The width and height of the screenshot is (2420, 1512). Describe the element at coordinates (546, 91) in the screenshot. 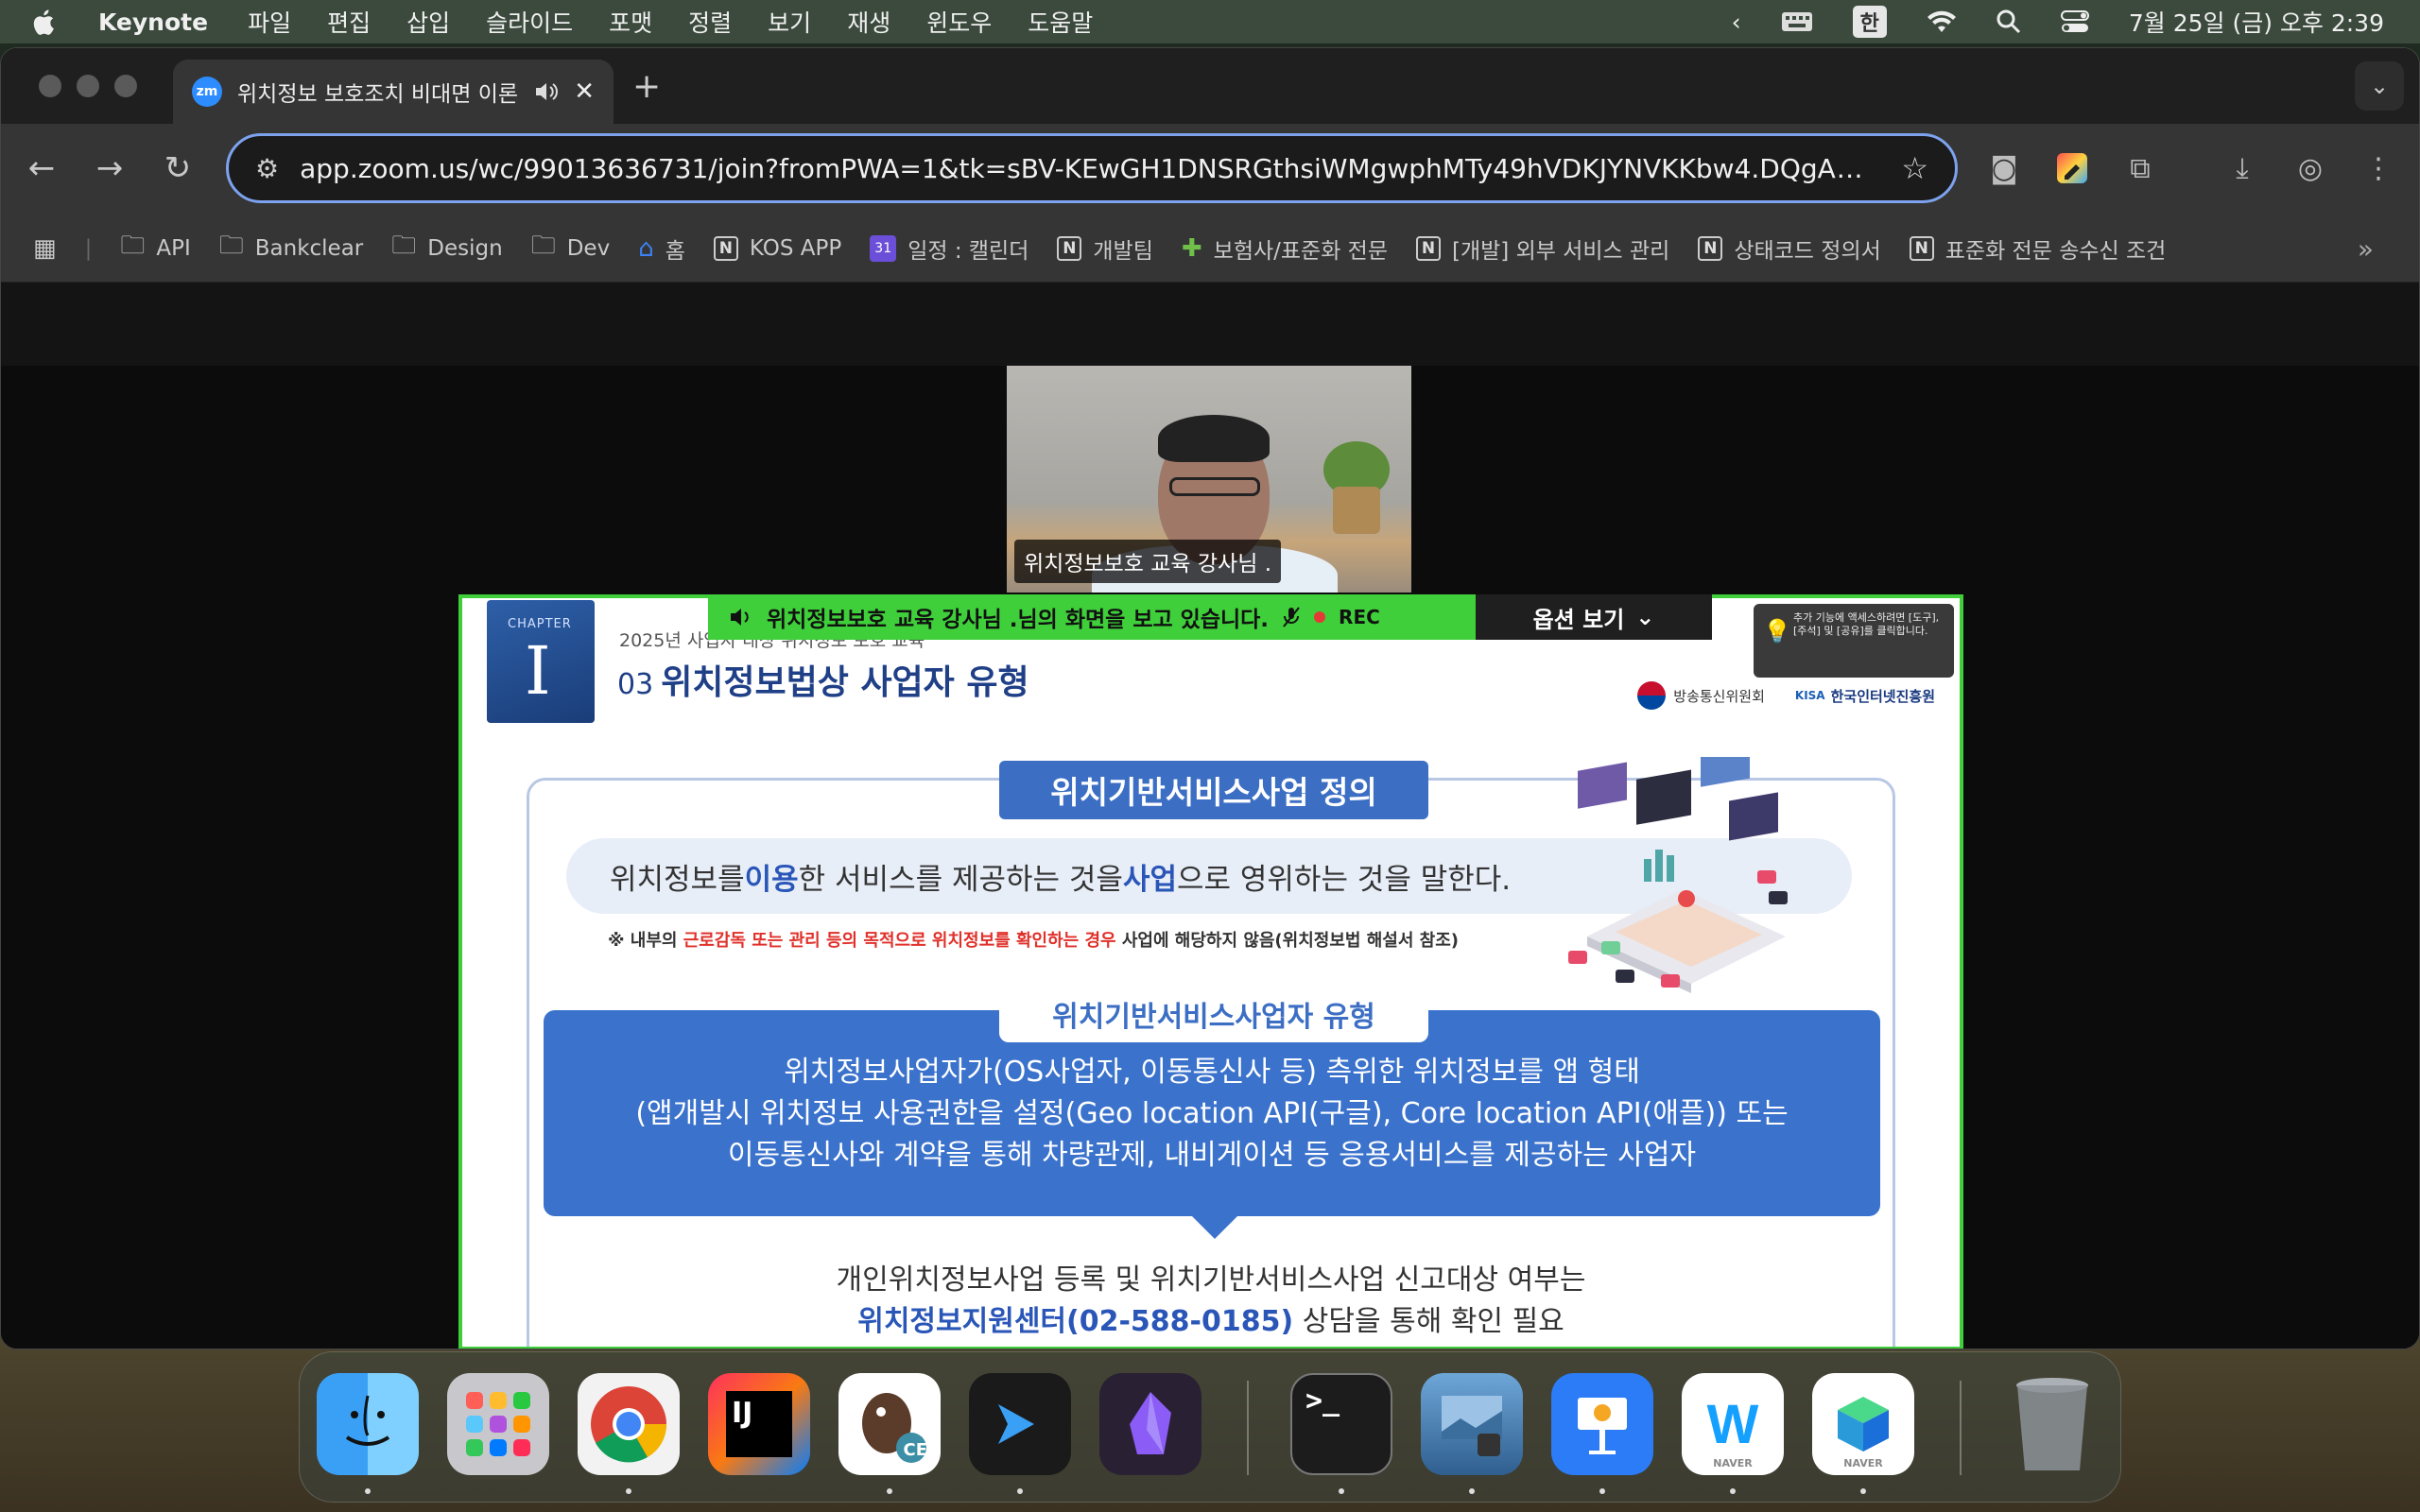

I see `tab-audio-playing-icon` at that location.